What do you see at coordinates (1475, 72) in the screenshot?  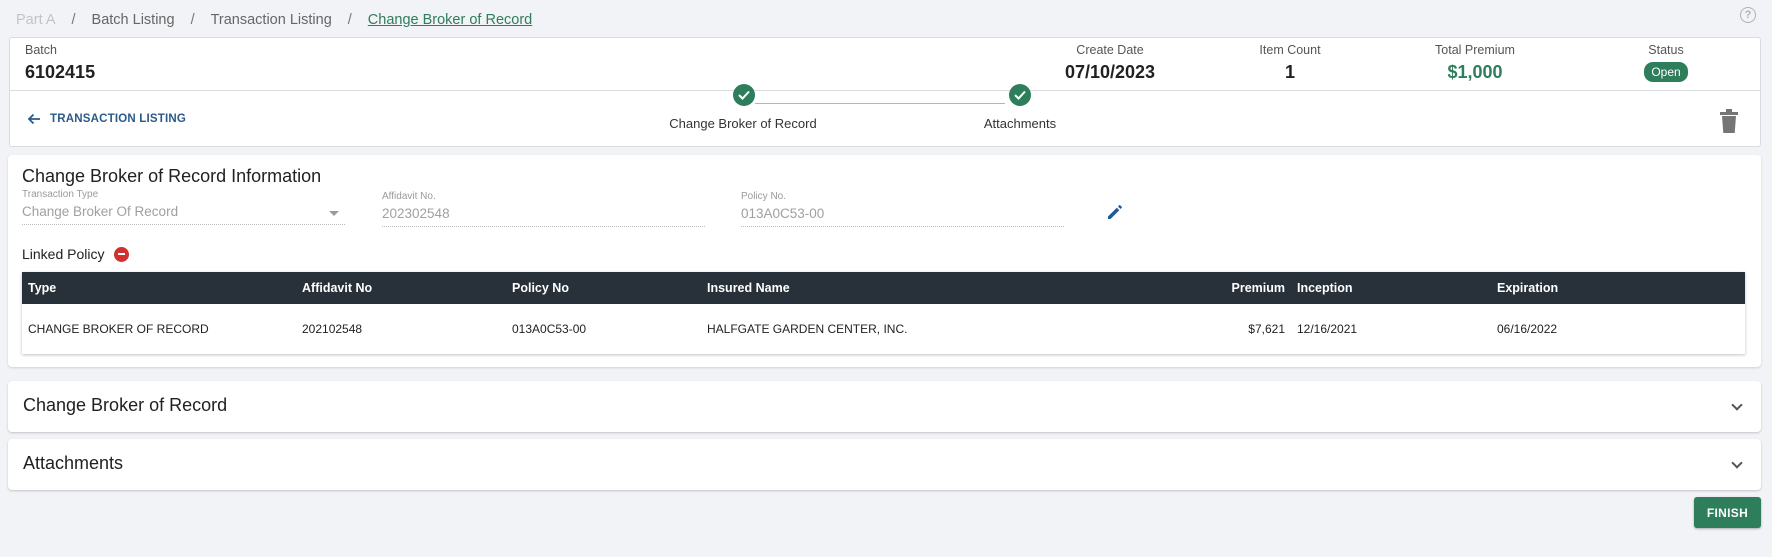 I see `total-premium-value: $1,000` at bounding box center [1475, 72].